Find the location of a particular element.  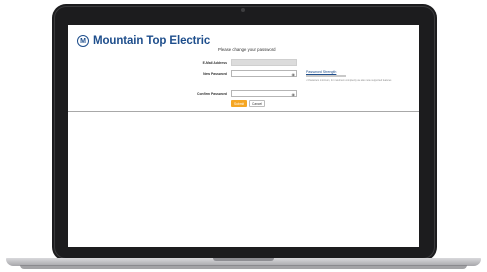

divider is located at coordinates (243, 111).